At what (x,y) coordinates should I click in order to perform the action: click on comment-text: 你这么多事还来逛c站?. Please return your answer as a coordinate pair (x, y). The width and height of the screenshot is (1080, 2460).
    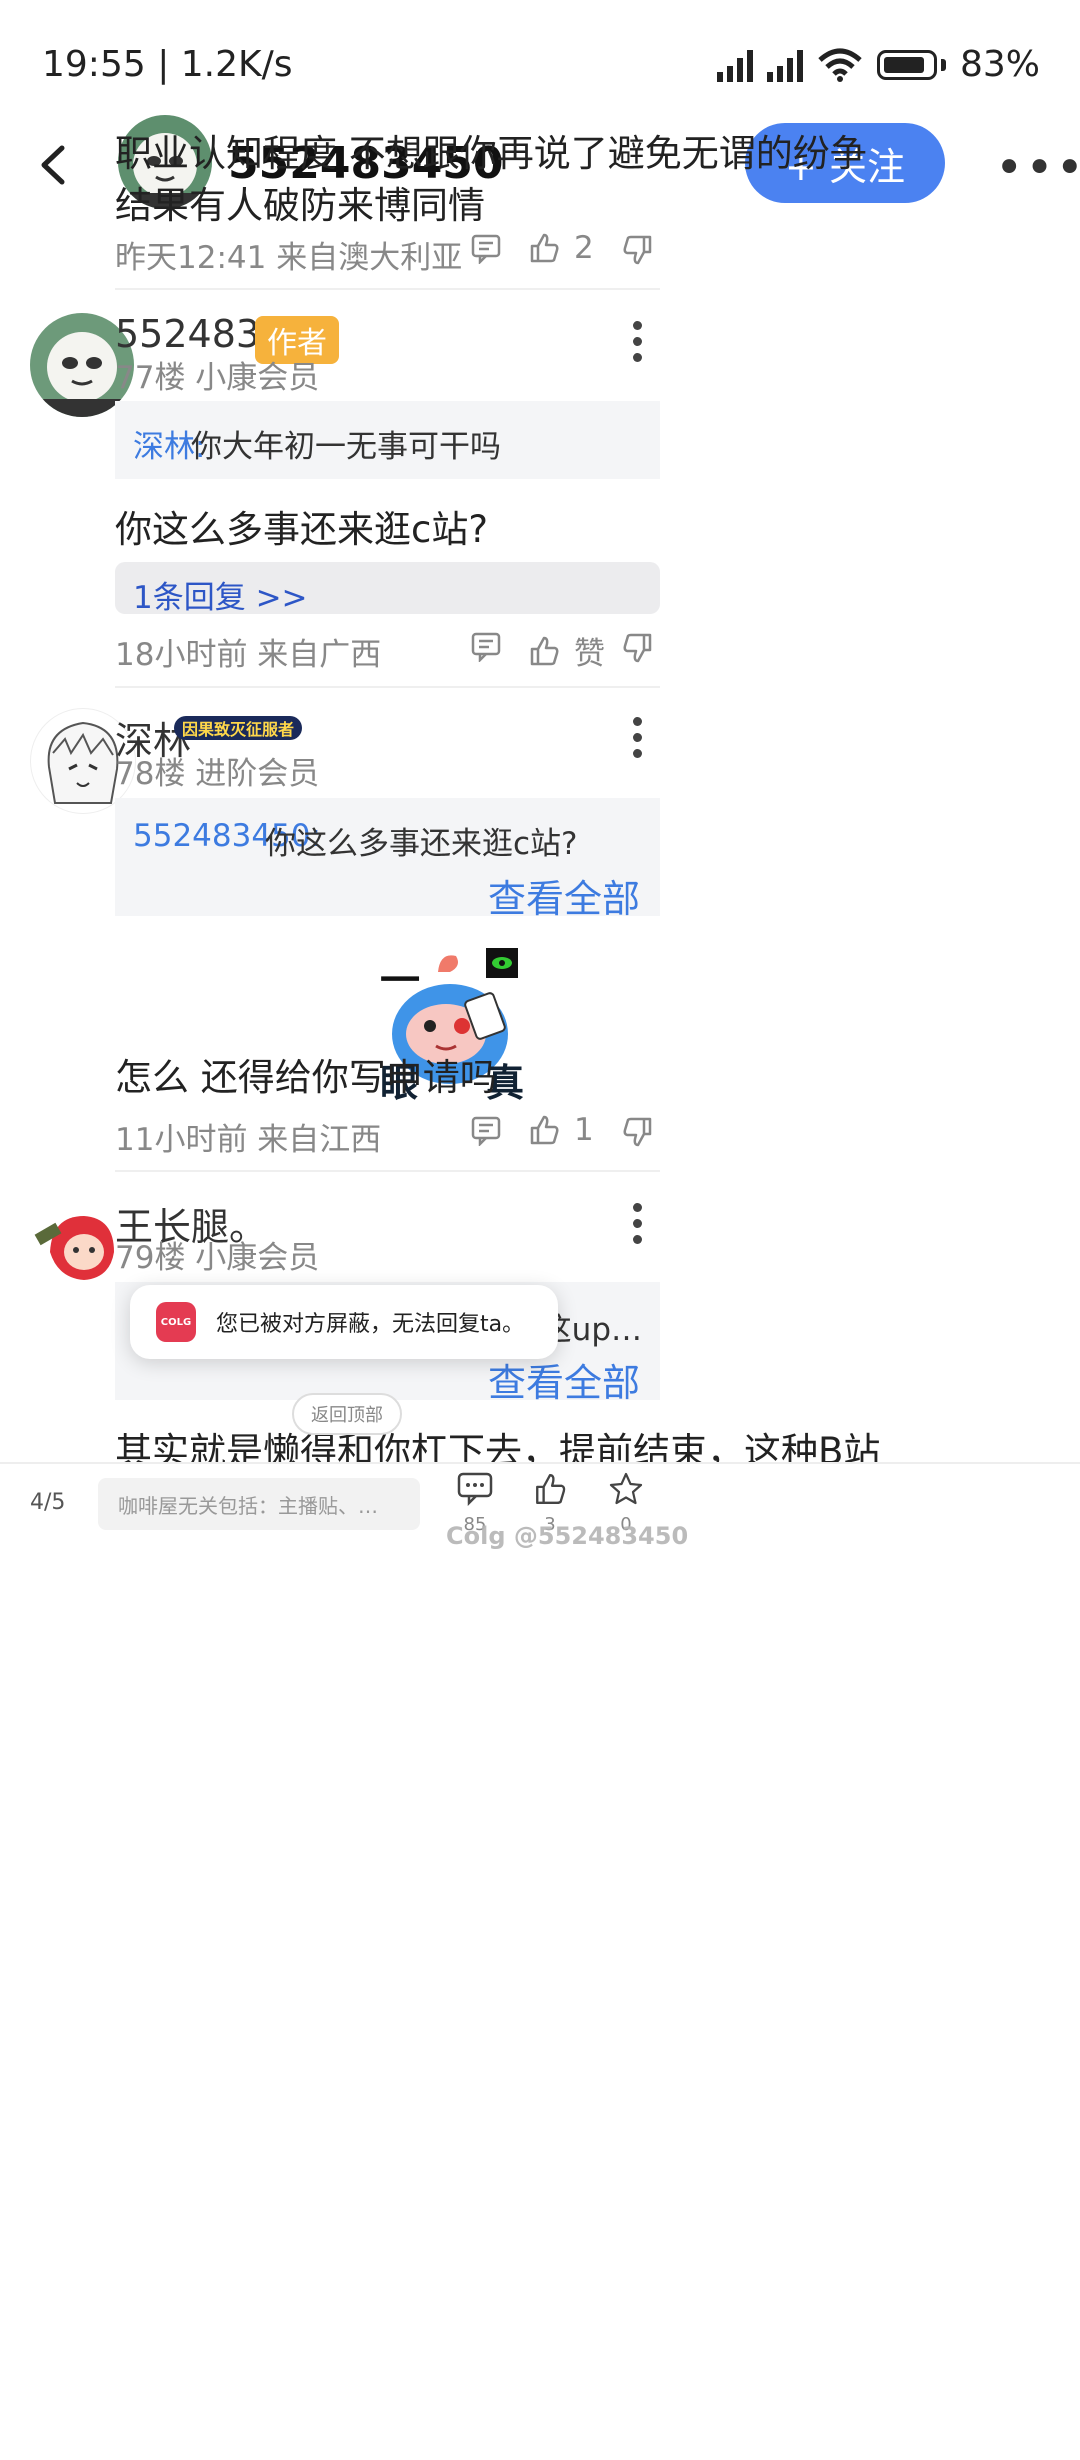
    Looking at the image, I should click on (301, 529).